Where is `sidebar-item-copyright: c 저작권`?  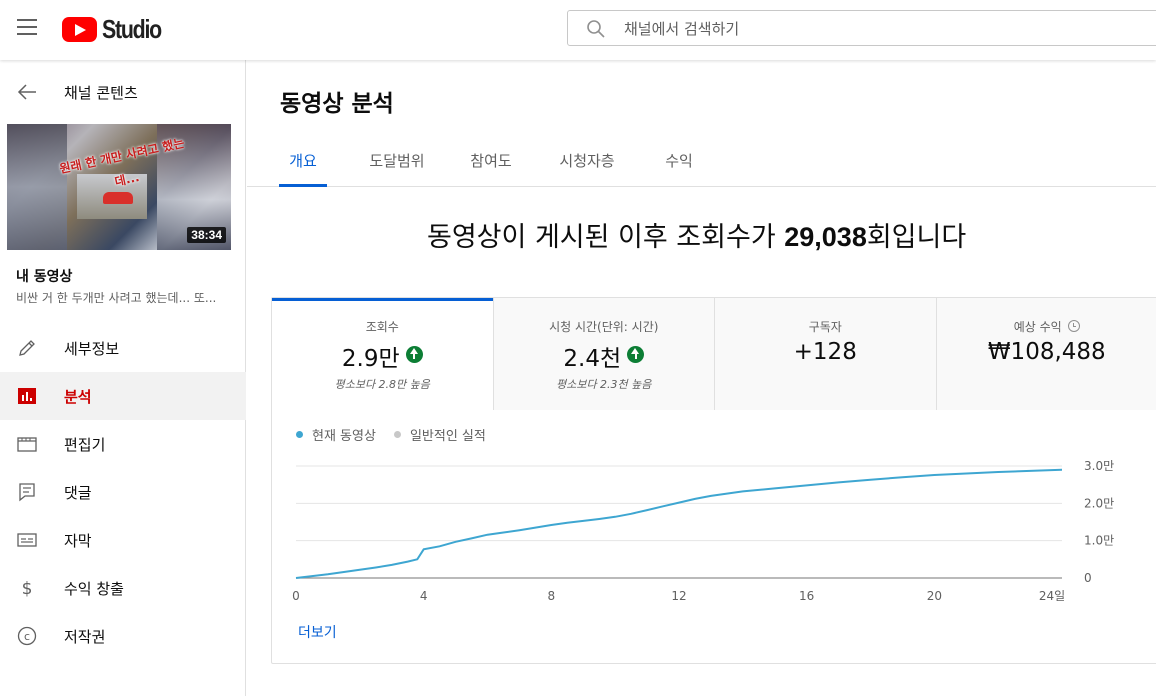
sidebar-item-copyright: c 저작권 is located at coordinates (123, 636).